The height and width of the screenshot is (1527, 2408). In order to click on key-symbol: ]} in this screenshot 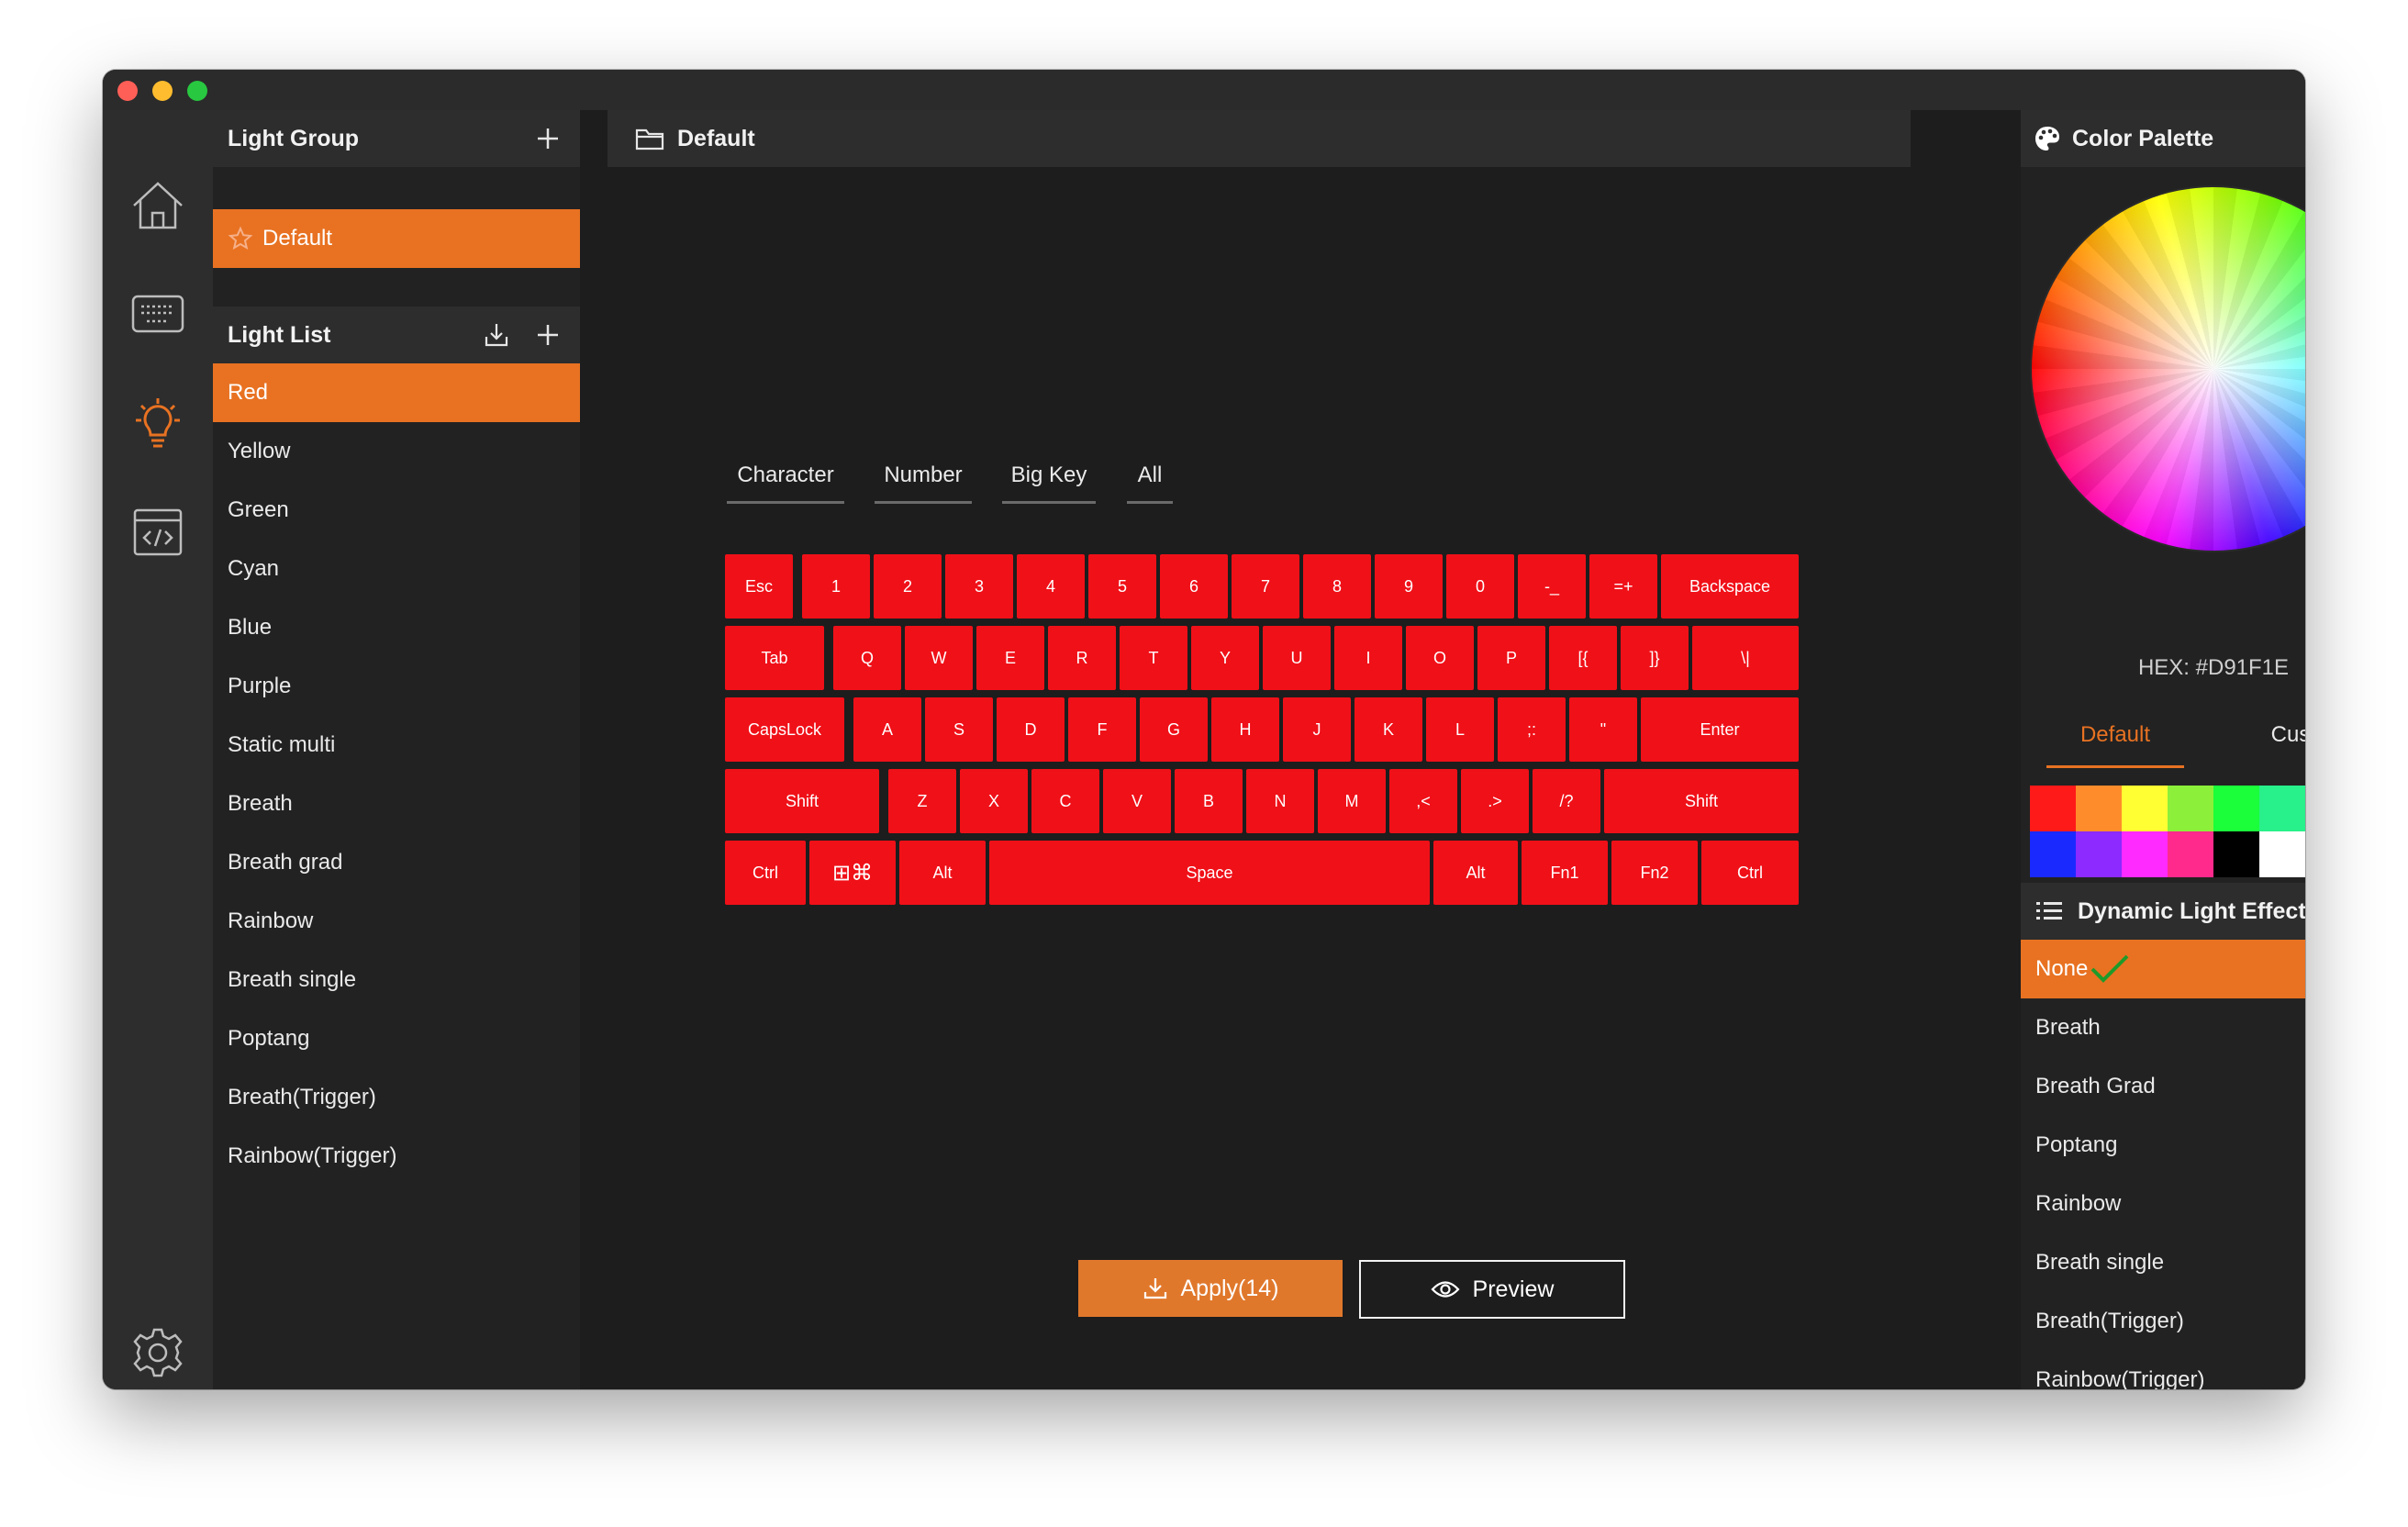, I will do `click(1655, 658)`.